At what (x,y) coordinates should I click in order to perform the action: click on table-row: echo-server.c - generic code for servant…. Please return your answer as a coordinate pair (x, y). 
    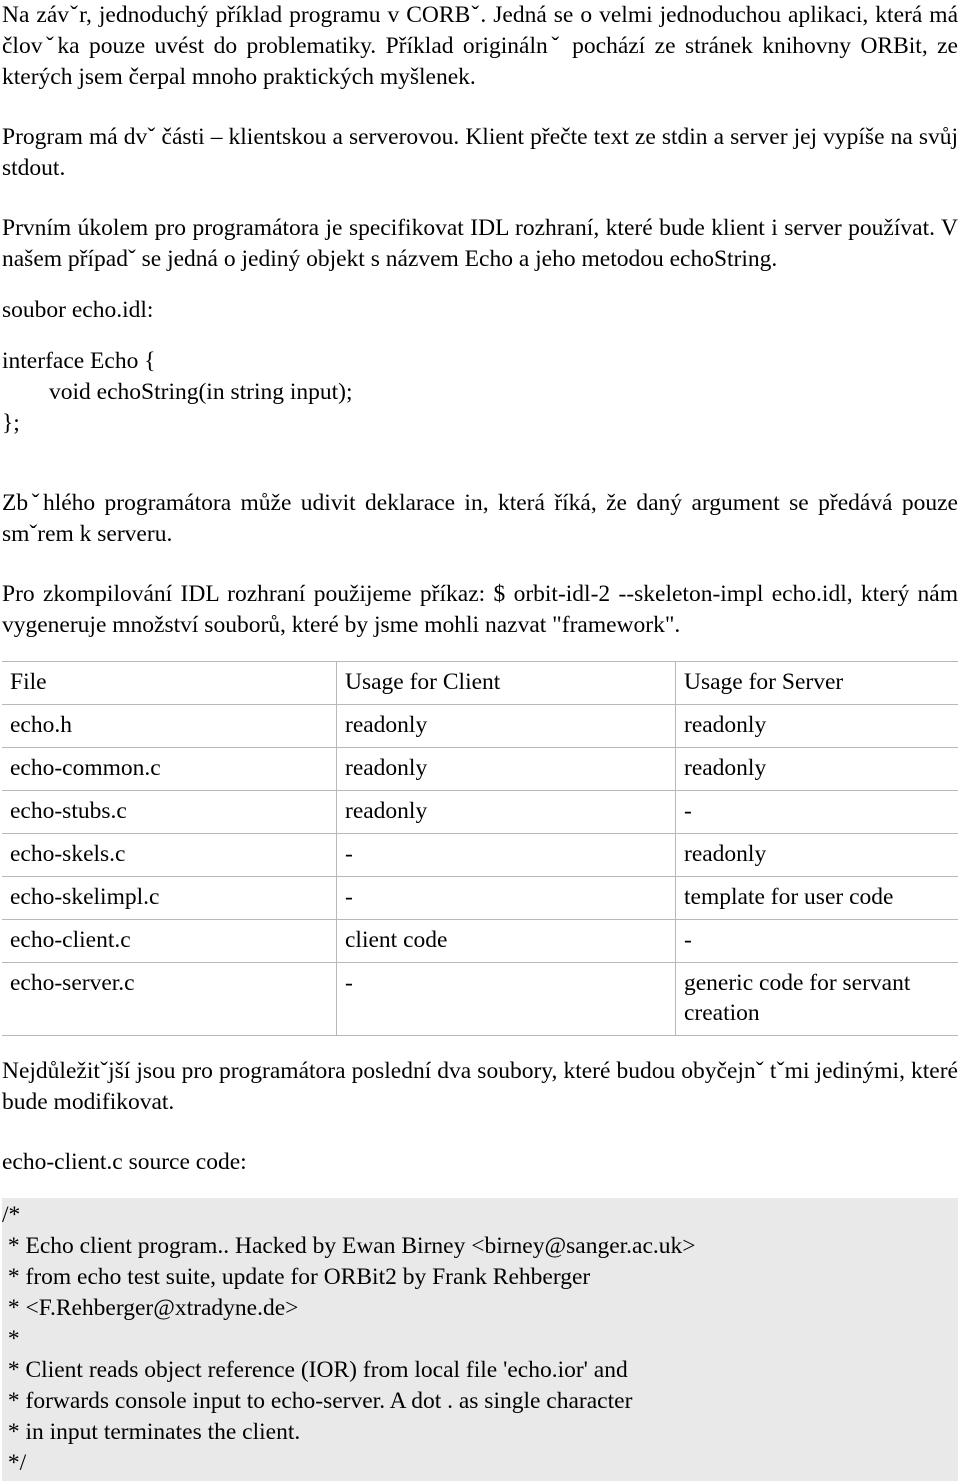
    Looking at the image, I should click on (480, 999).